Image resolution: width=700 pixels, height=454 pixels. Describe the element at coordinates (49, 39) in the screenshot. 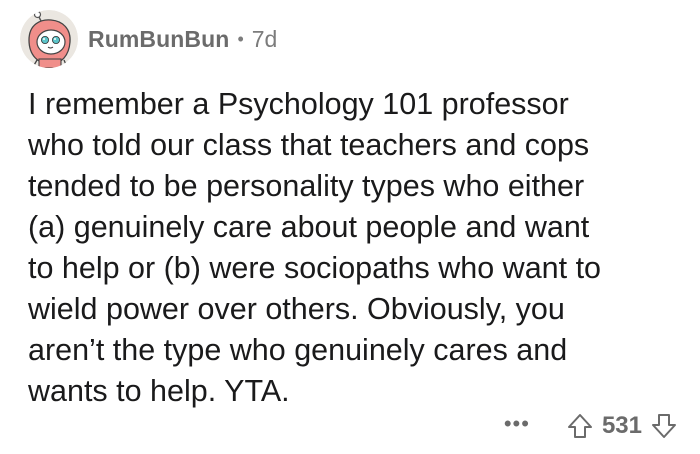

I see `avatar-icon` at that location.